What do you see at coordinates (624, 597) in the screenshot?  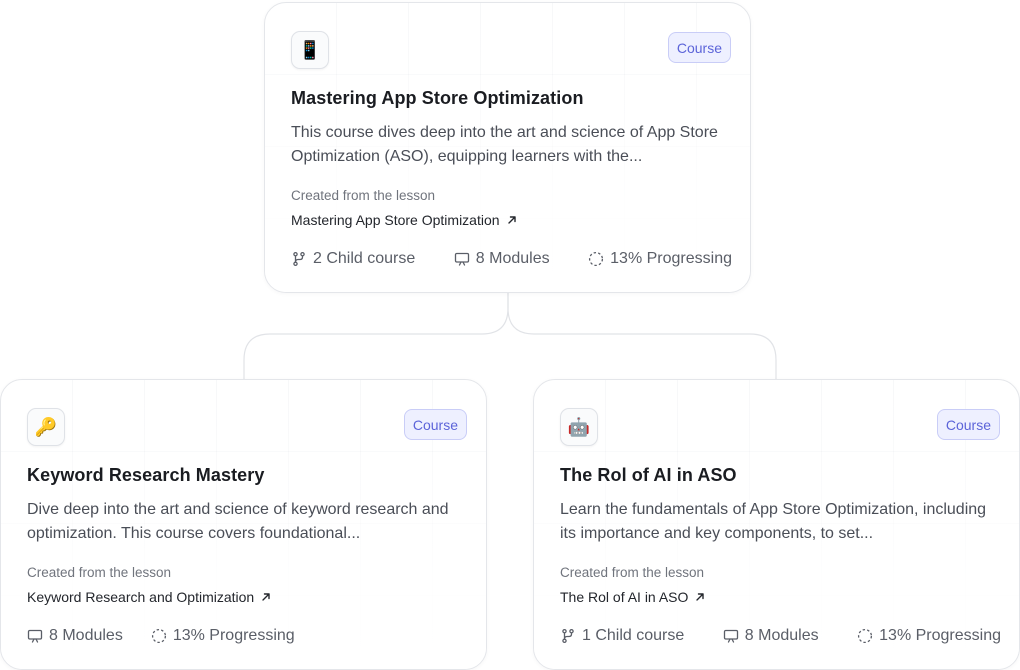 I see `lesson-link-text: The Rol of AI in ASO` at bounding box center [624, 597].